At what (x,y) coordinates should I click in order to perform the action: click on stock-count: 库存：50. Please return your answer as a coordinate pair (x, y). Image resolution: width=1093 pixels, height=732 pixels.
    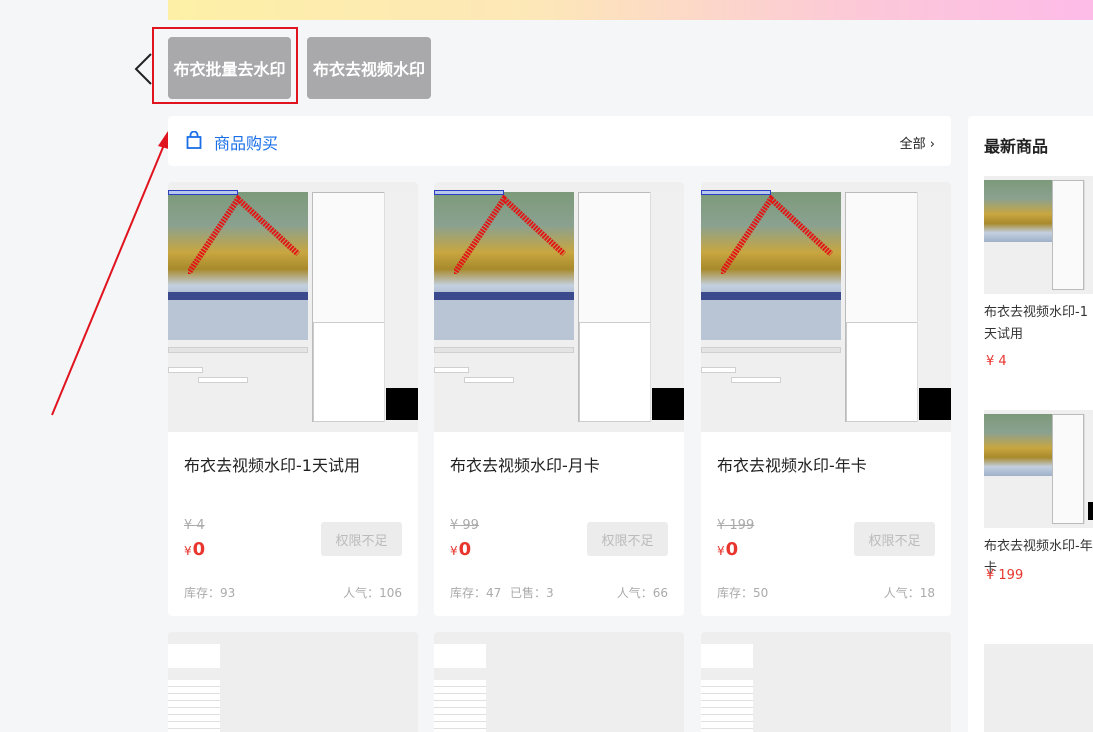
    Looking at the image, I should click on (743, 593).